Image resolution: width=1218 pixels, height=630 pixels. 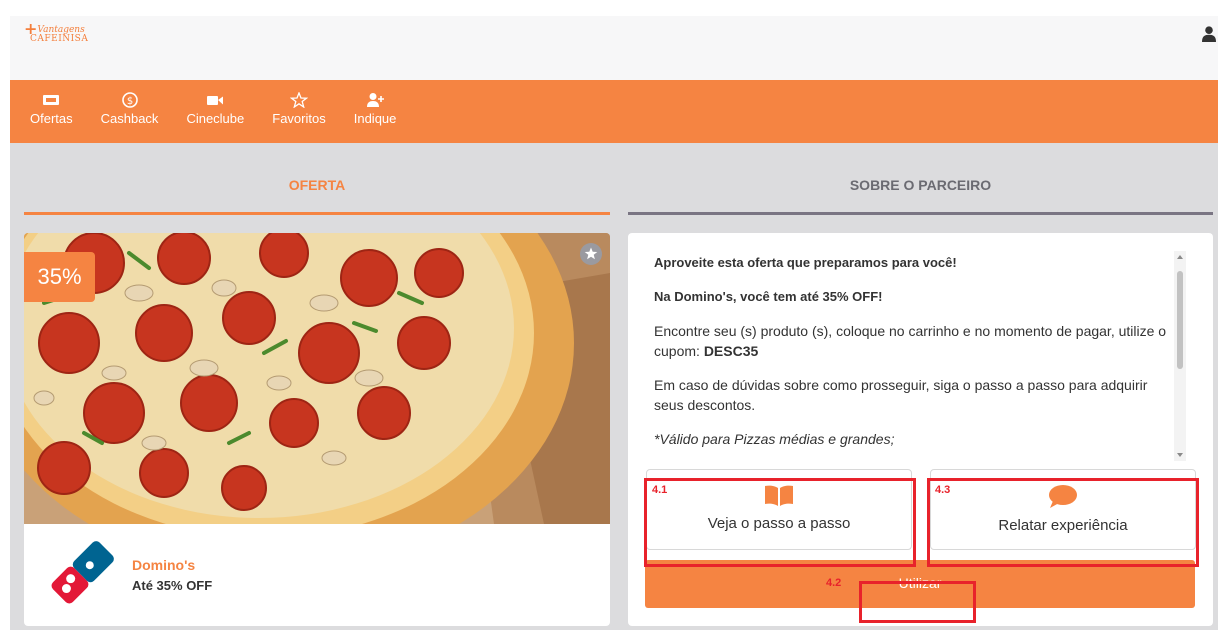 I want to click on highlight-label-4-2: 4.2, so click(x=834, y=583).